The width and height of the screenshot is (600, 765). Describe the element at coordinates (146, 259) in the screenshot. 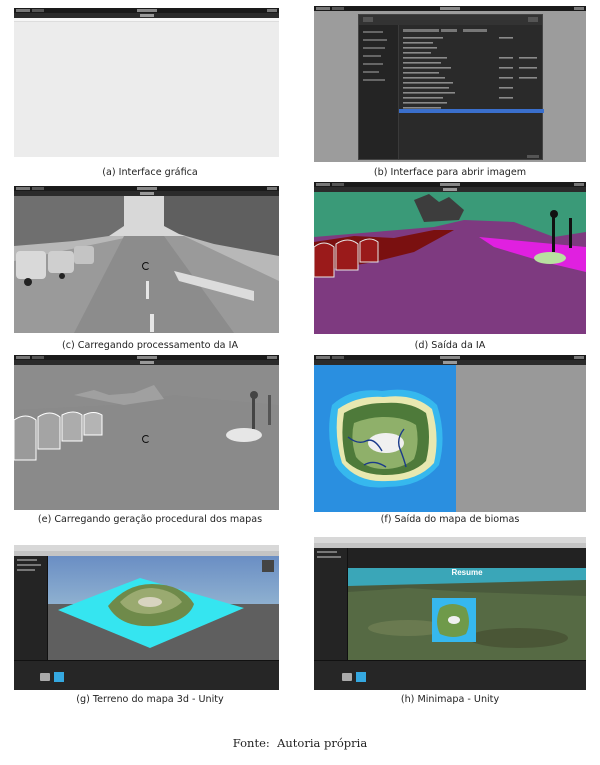

I see `panel-c-loading-ai` at that location.